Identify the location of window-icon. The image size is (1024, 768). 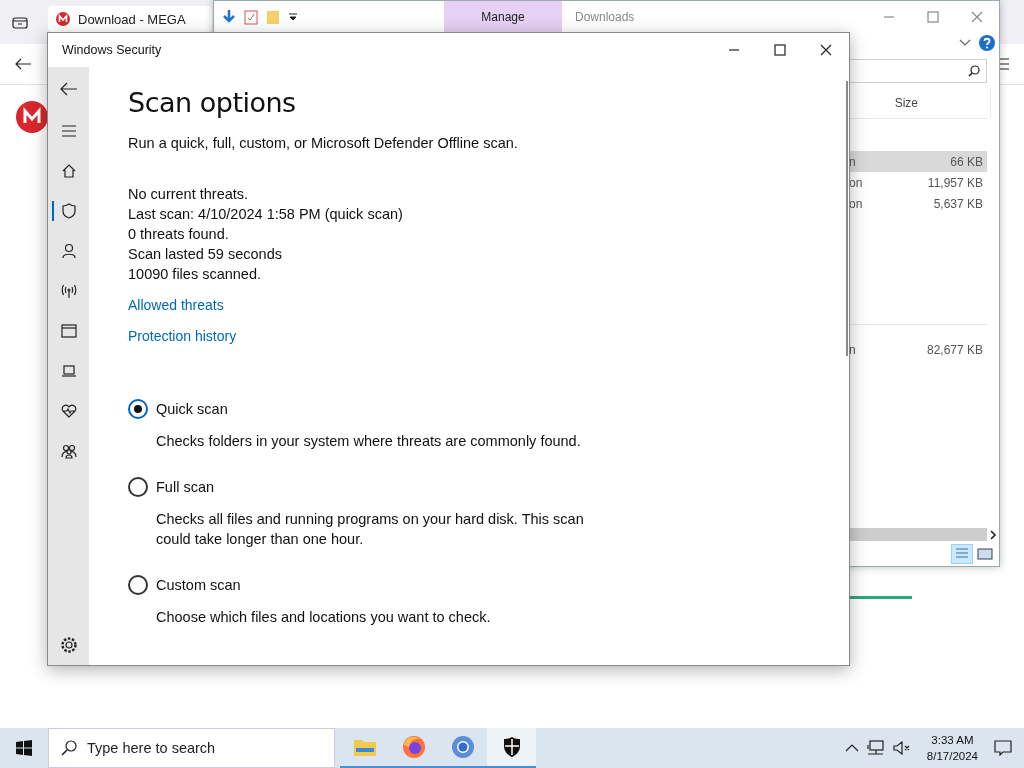
(68, 331).